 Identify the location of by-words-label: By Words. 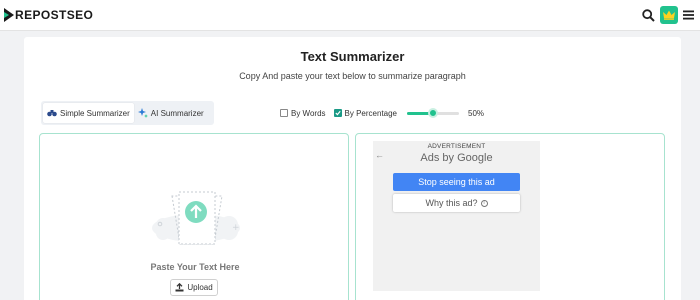
(308, 113).